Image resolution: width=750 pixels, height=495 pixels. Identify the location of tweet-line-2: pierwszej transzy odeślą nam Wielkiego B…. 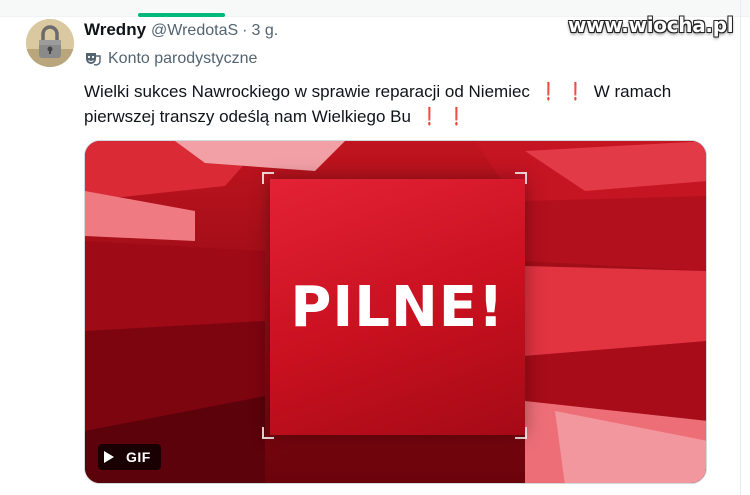
(404, 116).